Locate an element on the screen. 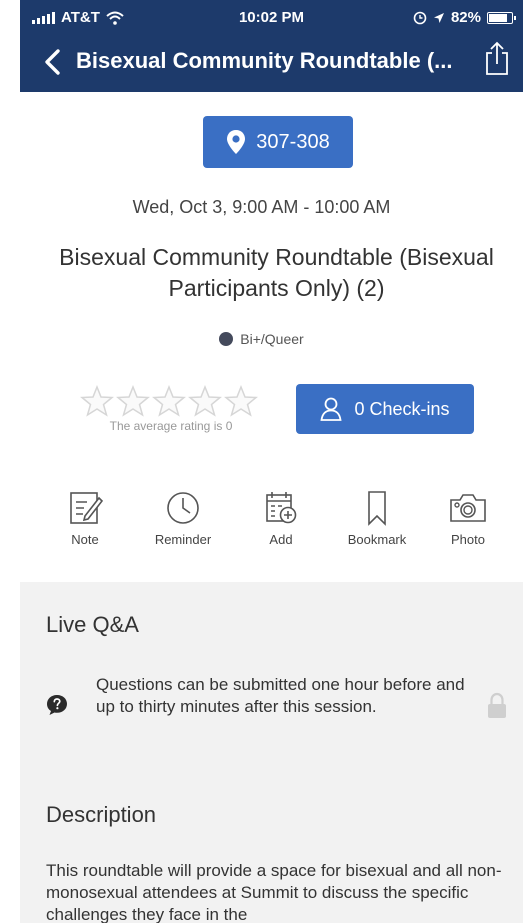 The width and height of the screenshot is (523, 923). status-right: 82% is located at coordinates (464, 17).